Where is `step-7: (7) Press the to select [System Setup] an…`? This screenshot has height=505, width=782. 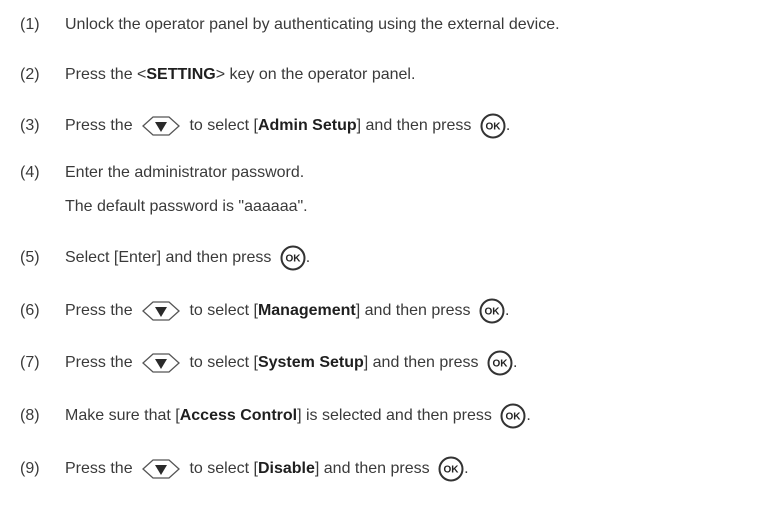
step-7: (7) Press the to select [System Setup] an… is located at coordinates (268, 363).